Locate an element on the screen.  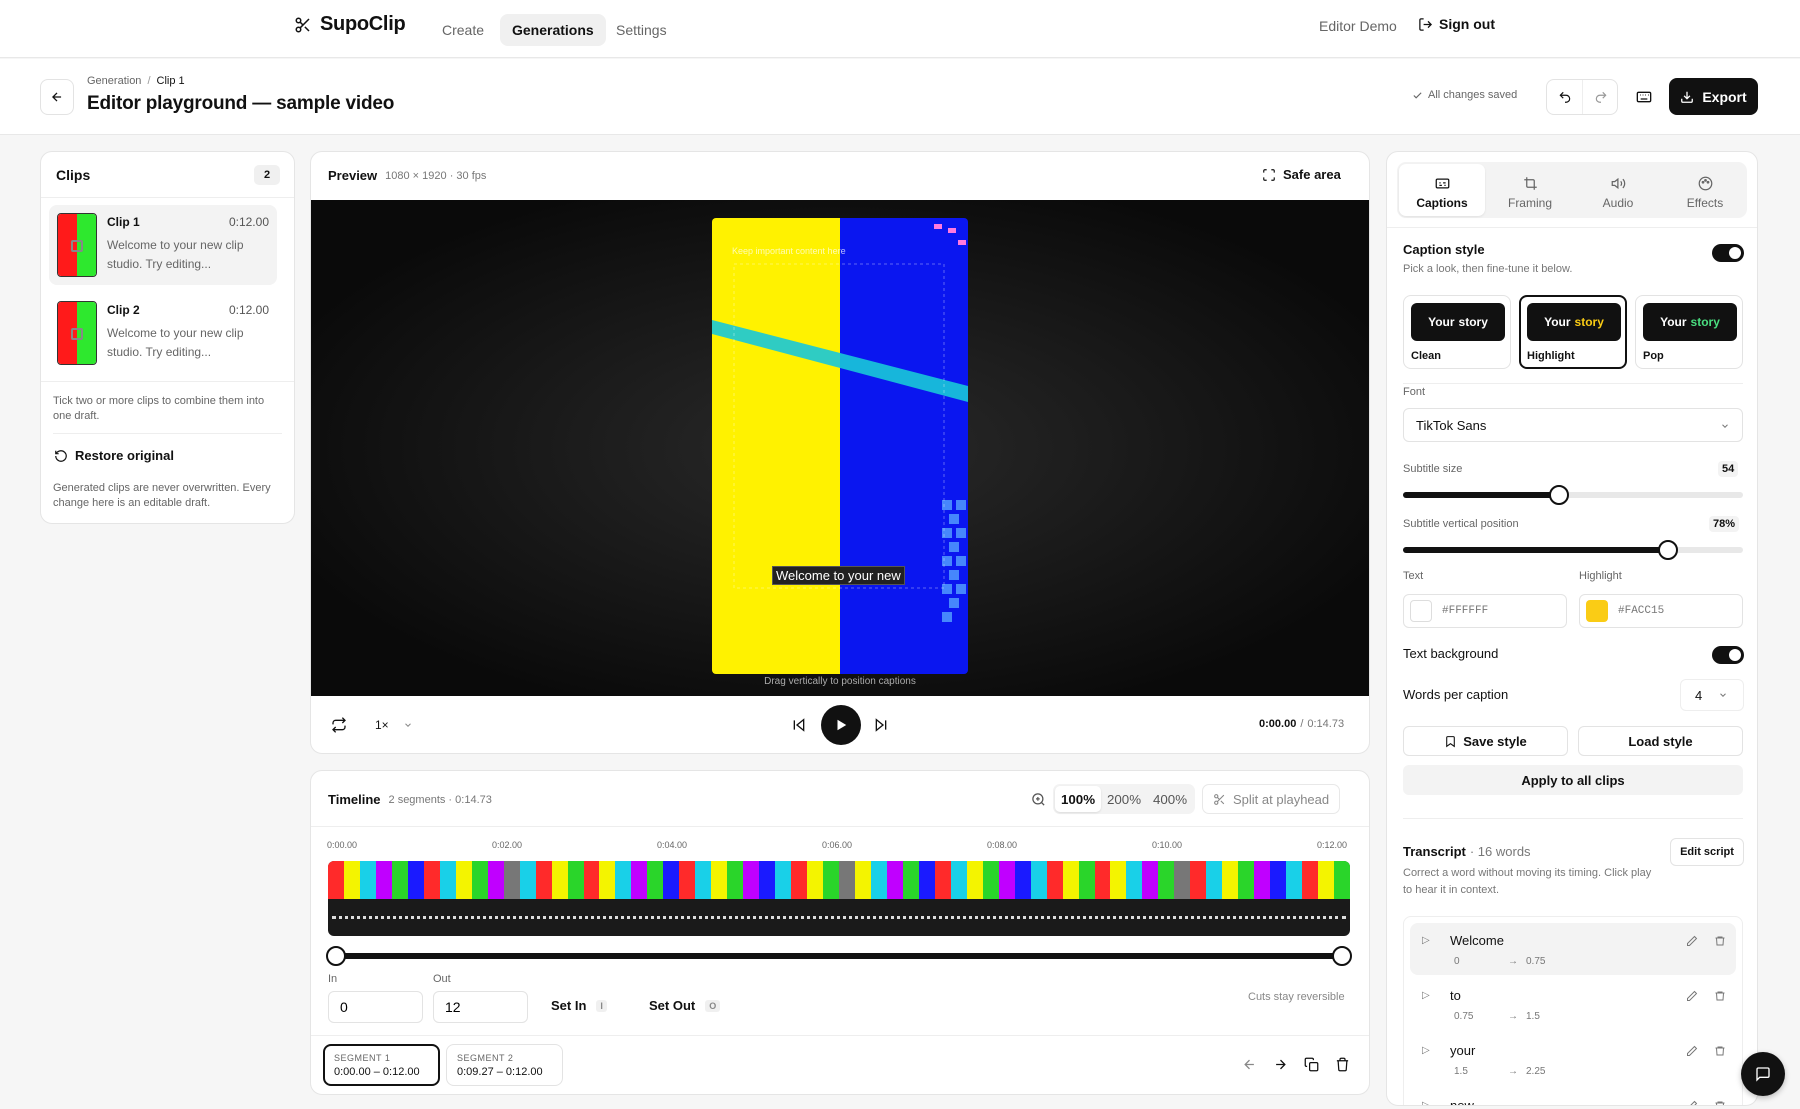
transcript-word: ▷ new is located at coordinates (1573, 1097).